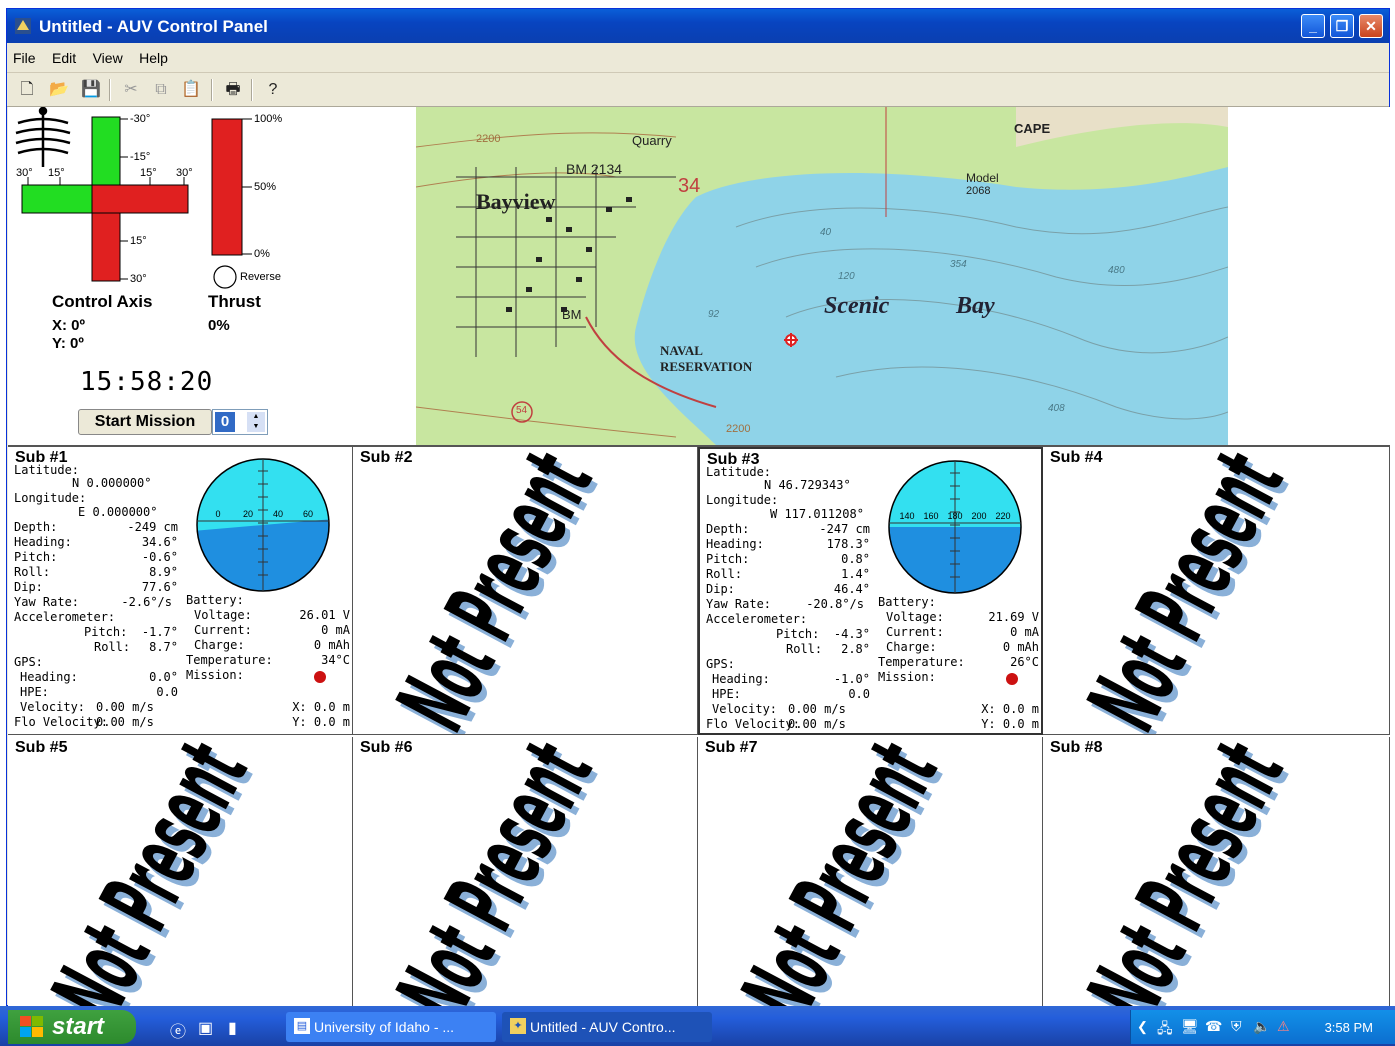  I want to click on compass-tick-label: 220, so click(1002, 516).